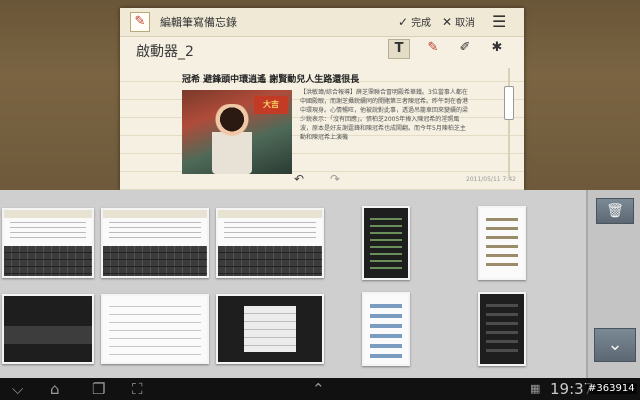 The image size is (640, 400). Describe the element at coordinates (465, 49) in the screenshot. I see `eraser-tool-icon: ✐` at that location.